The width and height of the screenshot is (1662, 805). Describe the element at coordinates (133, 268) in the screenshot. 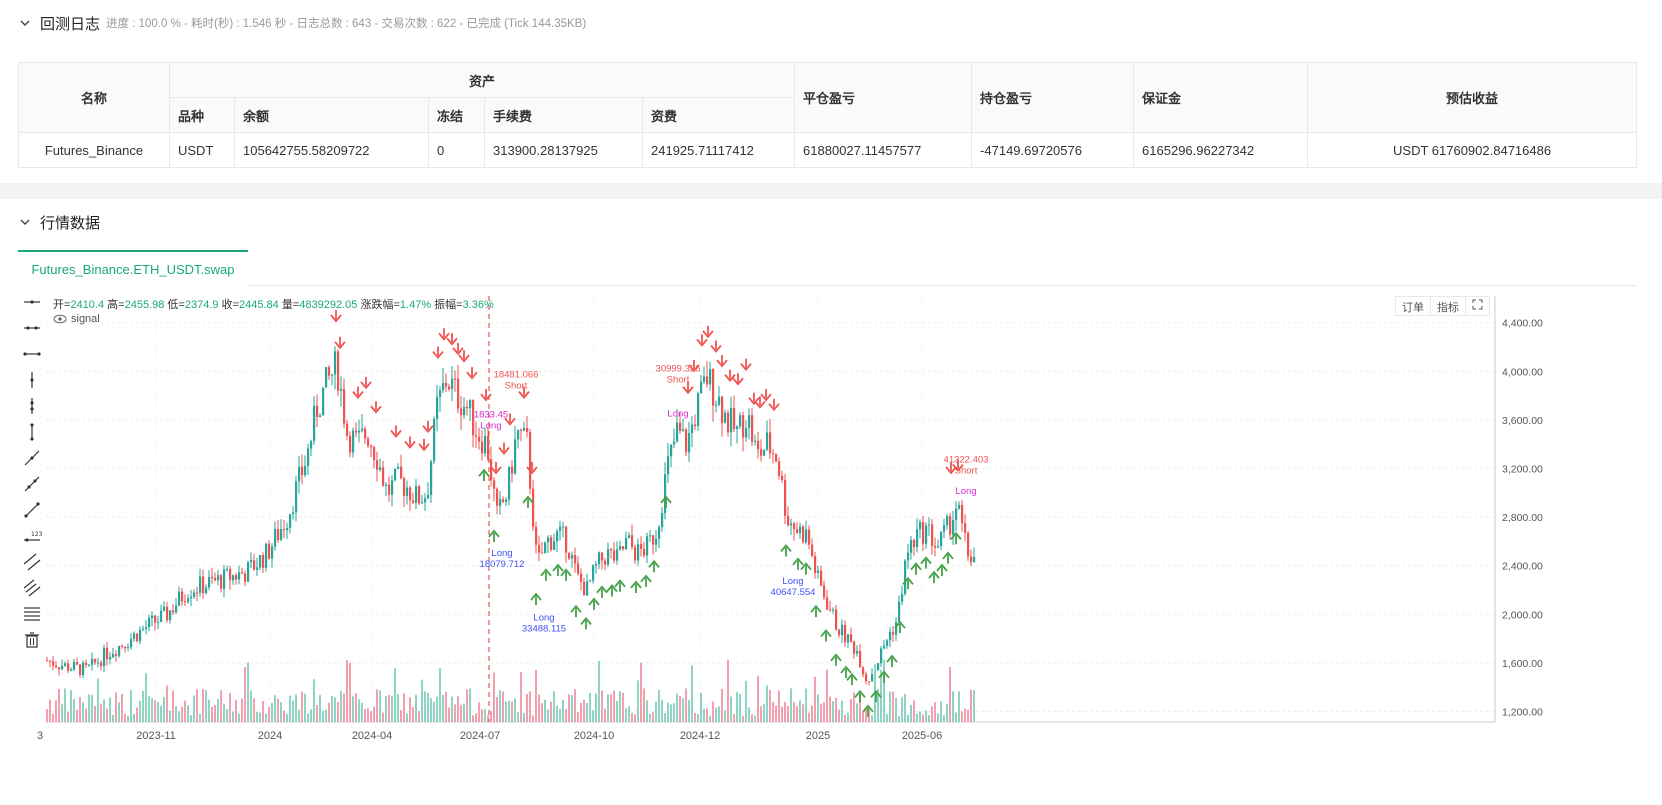

I see `tab-eth-usdt-swap: Futures_Binance.ETH_USDT.swap` at that location.